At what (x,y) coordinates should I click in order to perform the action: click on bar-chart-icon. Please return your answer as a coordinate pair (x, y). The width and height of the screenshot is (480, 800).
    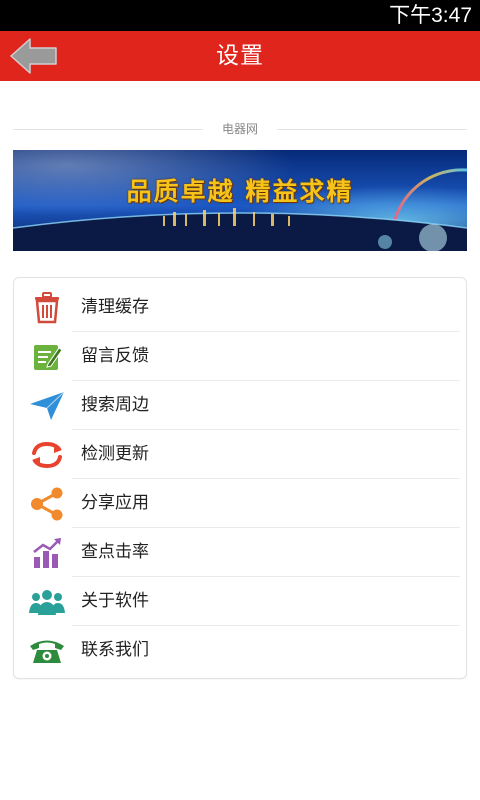
    Looking at the image, I should click on (47, 553).